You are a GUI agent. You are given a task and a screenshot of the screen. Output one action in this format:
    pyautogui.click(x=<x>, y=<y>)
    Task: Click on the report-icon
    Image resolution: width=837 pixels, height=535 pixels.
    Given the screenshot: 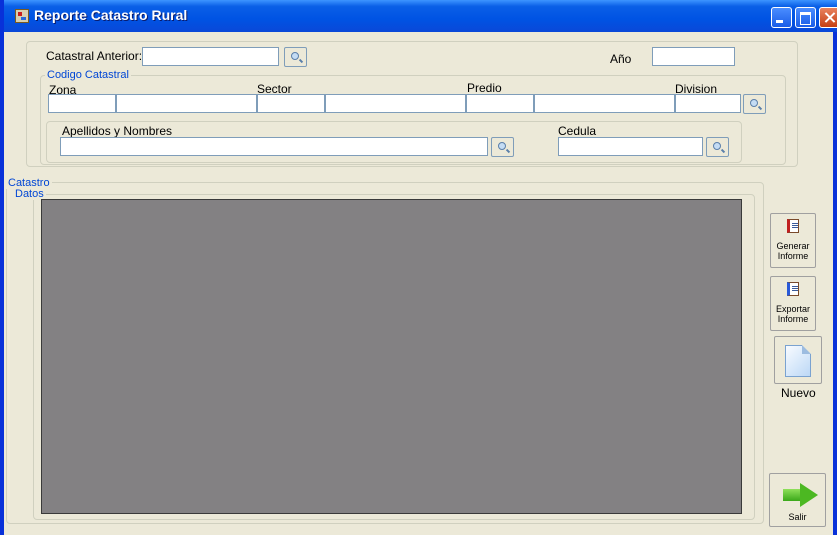 What is the action you would take?
    pyautogui.click(x=793, y=226)
    